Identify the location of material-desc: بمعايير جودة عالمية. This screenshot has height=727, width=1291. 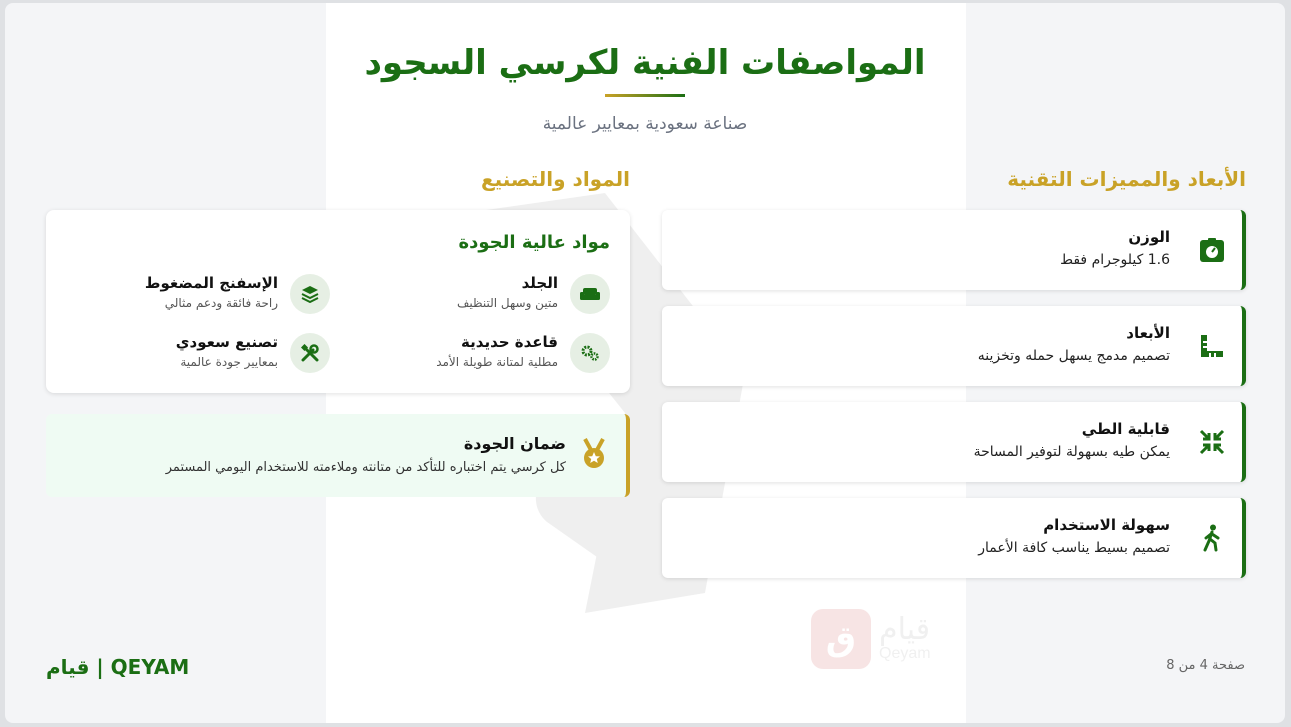
(229, 362).